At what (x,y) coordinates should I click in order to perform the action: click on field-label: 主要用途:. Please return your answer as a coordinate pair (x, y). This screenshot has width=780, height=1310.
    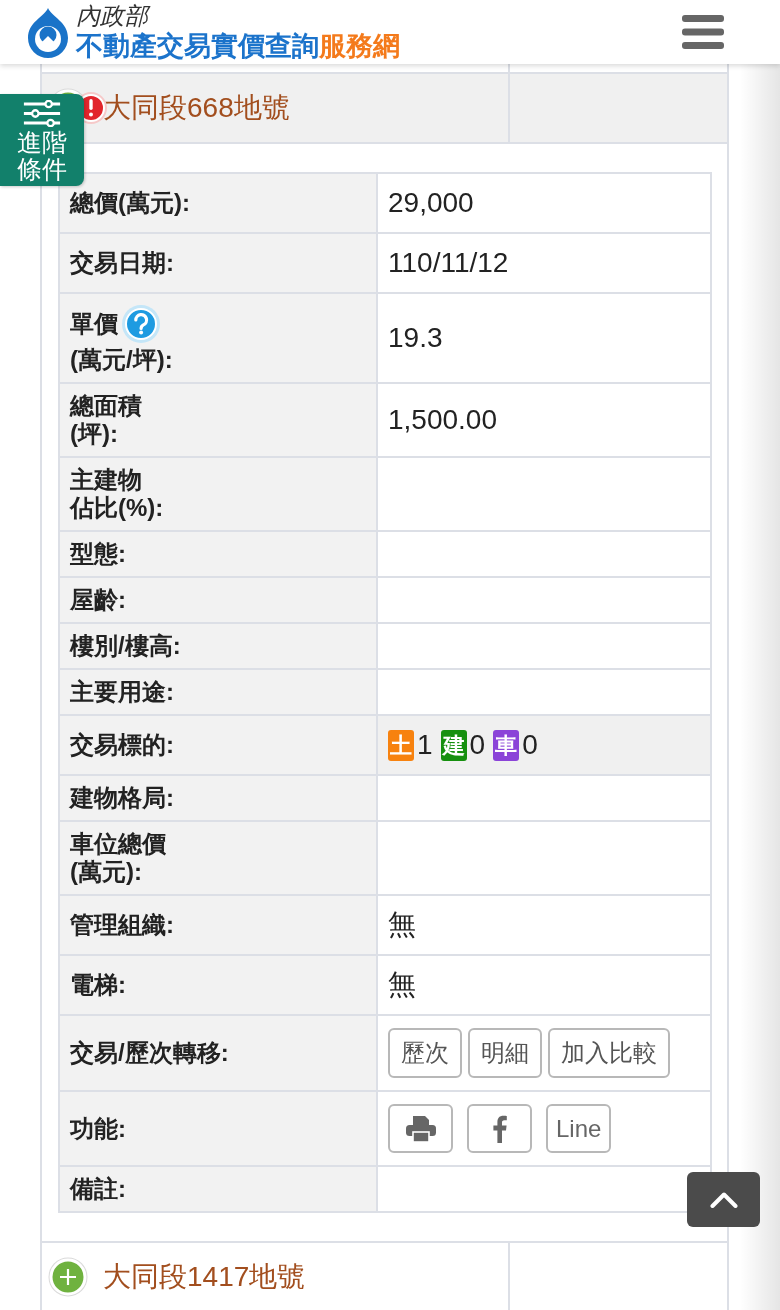
    Looking at the image, I should click on (122, 692).